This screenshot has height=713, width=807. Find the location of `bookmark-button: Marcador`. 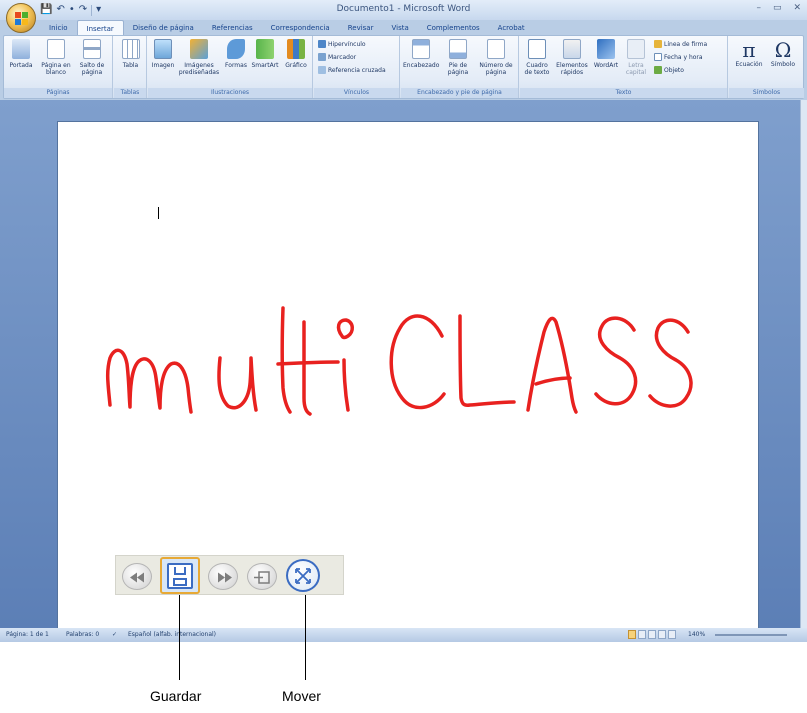

bookmark-button: Marcador is located at coordinates (337, 57).